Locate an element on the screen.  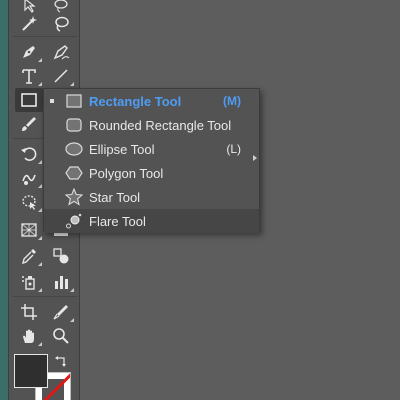
flyout-item-label: Polygon Tool is located at coordinates (126, 173).